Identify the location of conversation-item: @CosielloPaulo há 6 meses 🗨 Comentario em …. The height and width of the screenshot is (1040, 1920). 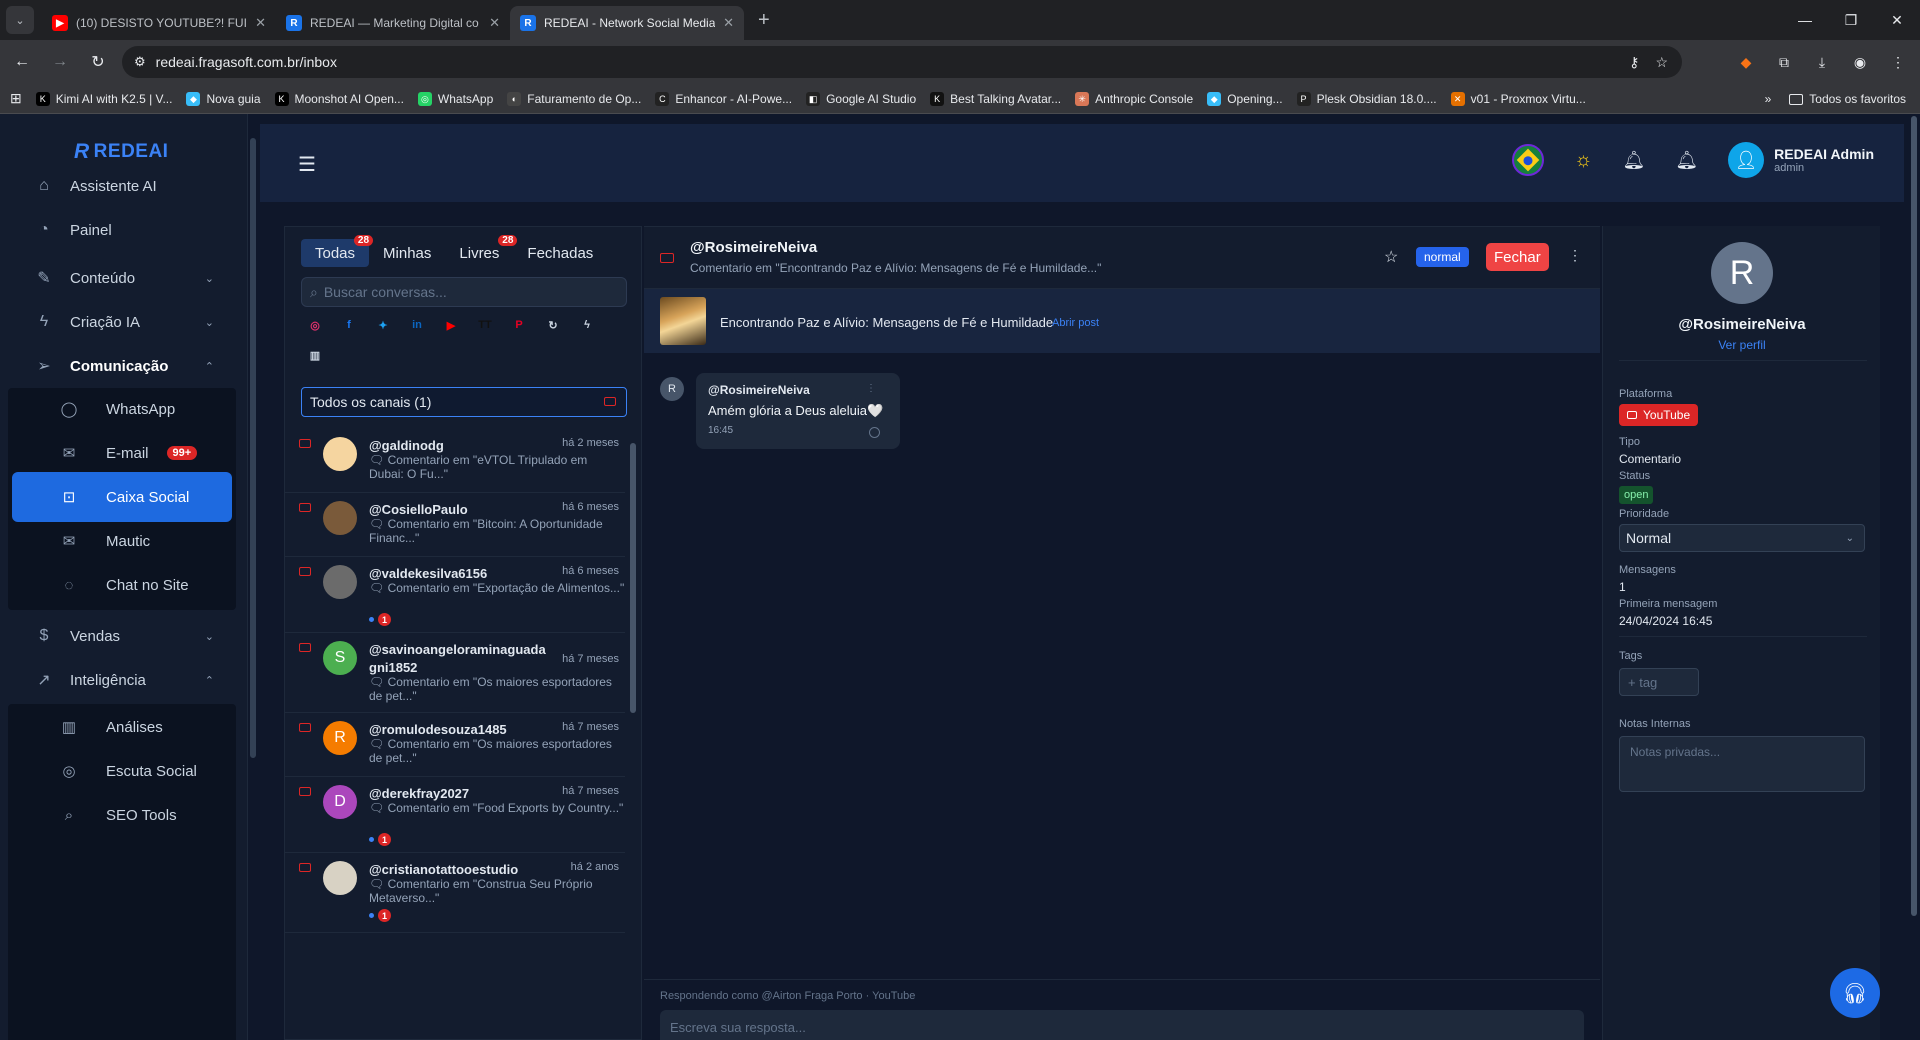
(455, 525).